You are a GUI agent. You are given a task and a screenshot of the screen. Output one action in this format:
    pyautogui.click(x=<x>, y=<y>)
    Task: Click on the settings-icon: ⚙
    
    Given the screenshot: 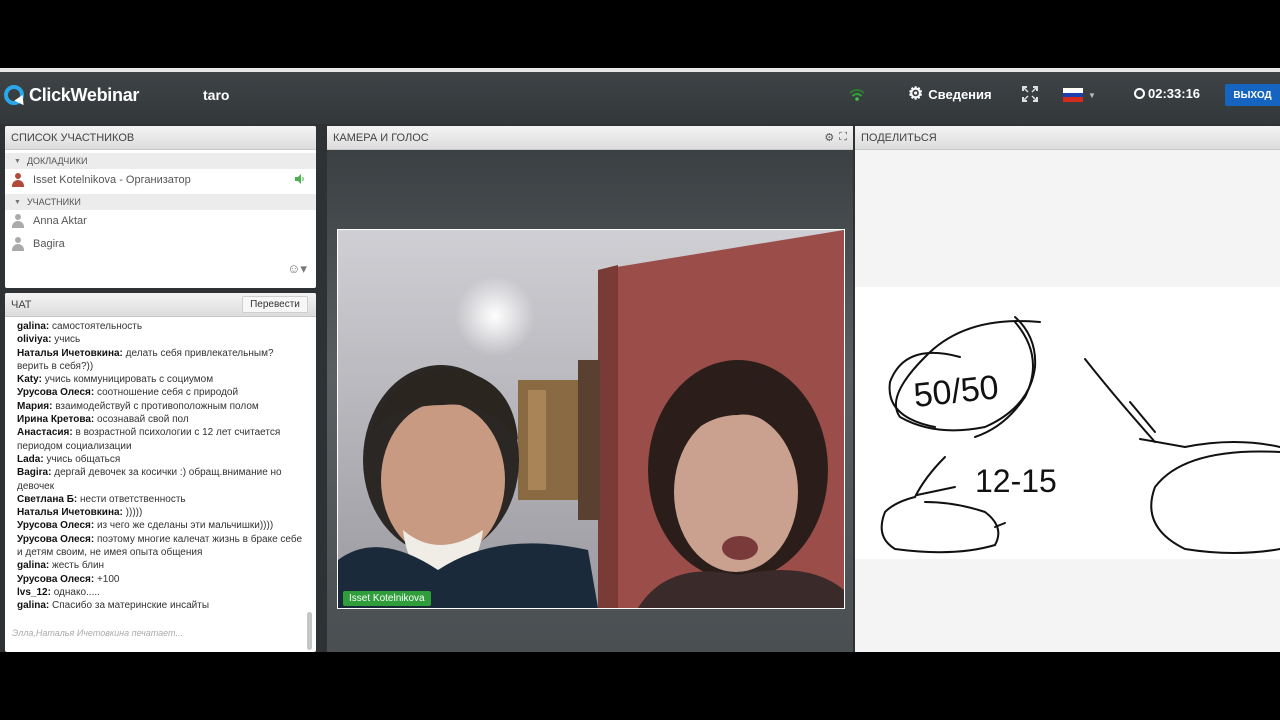 What is the action you would take?
    pyautogui.click(x=829, y=137)
    